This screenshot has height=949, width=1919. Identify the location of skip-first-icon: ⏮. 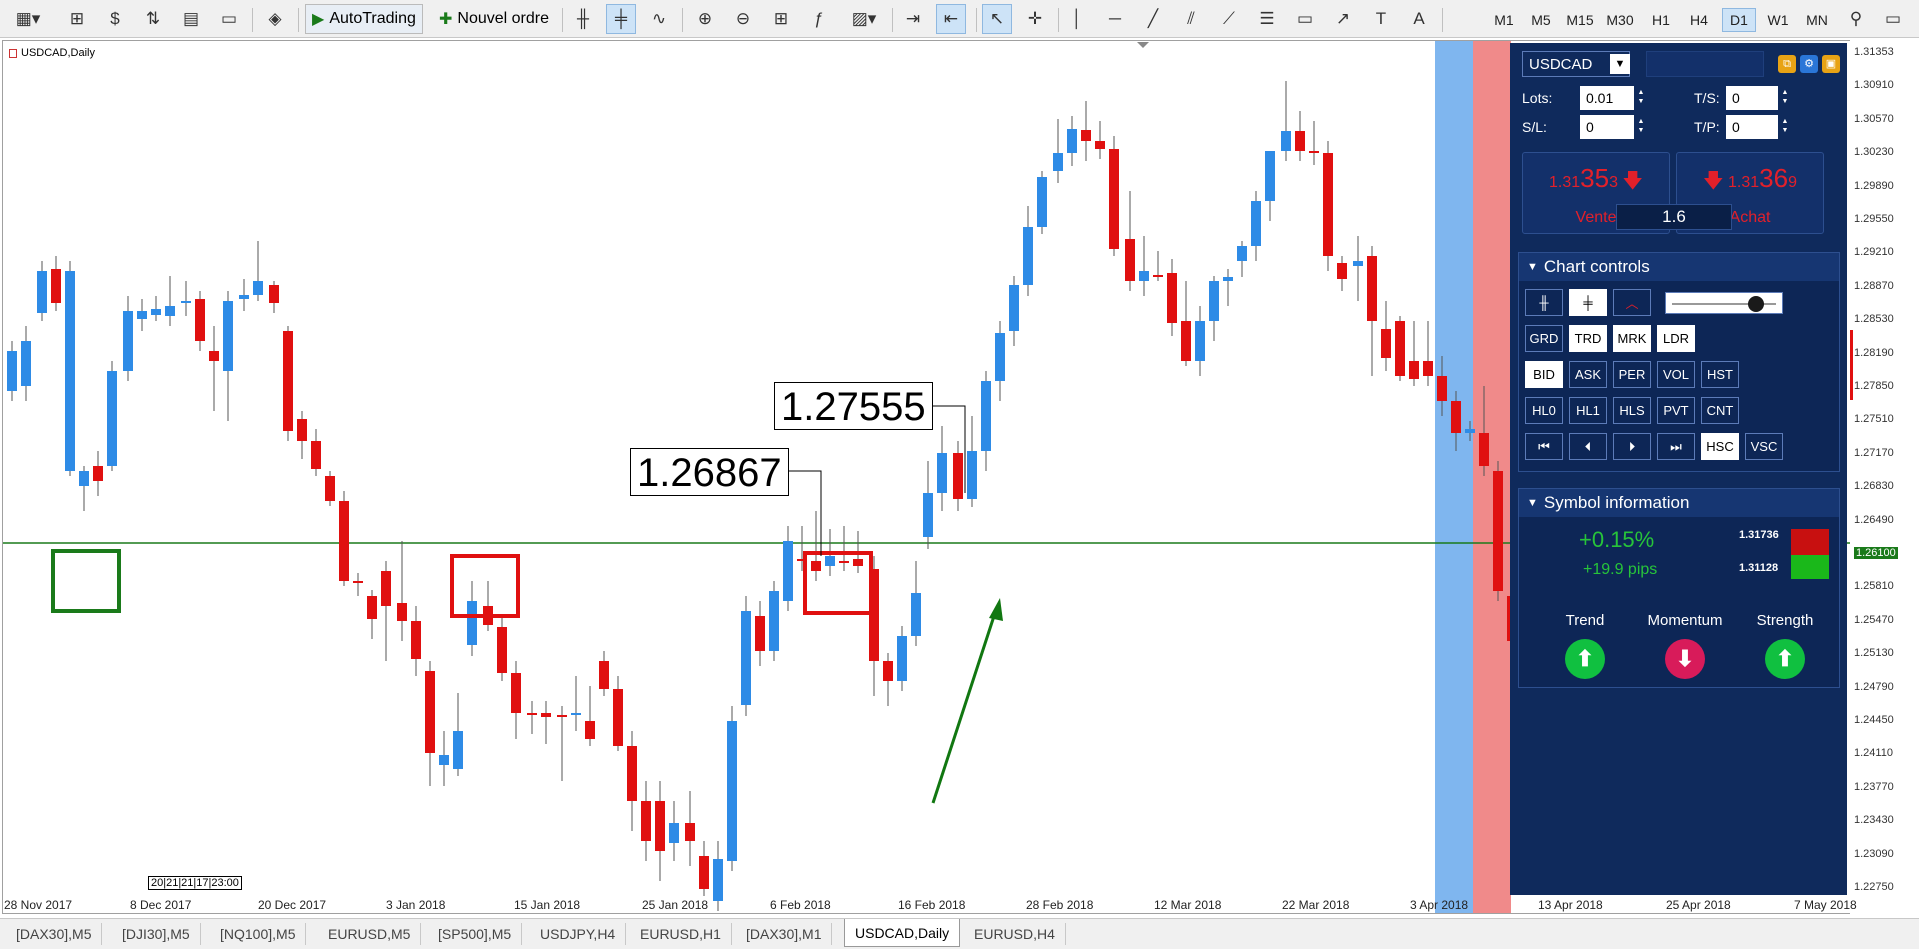
(1544, 446).